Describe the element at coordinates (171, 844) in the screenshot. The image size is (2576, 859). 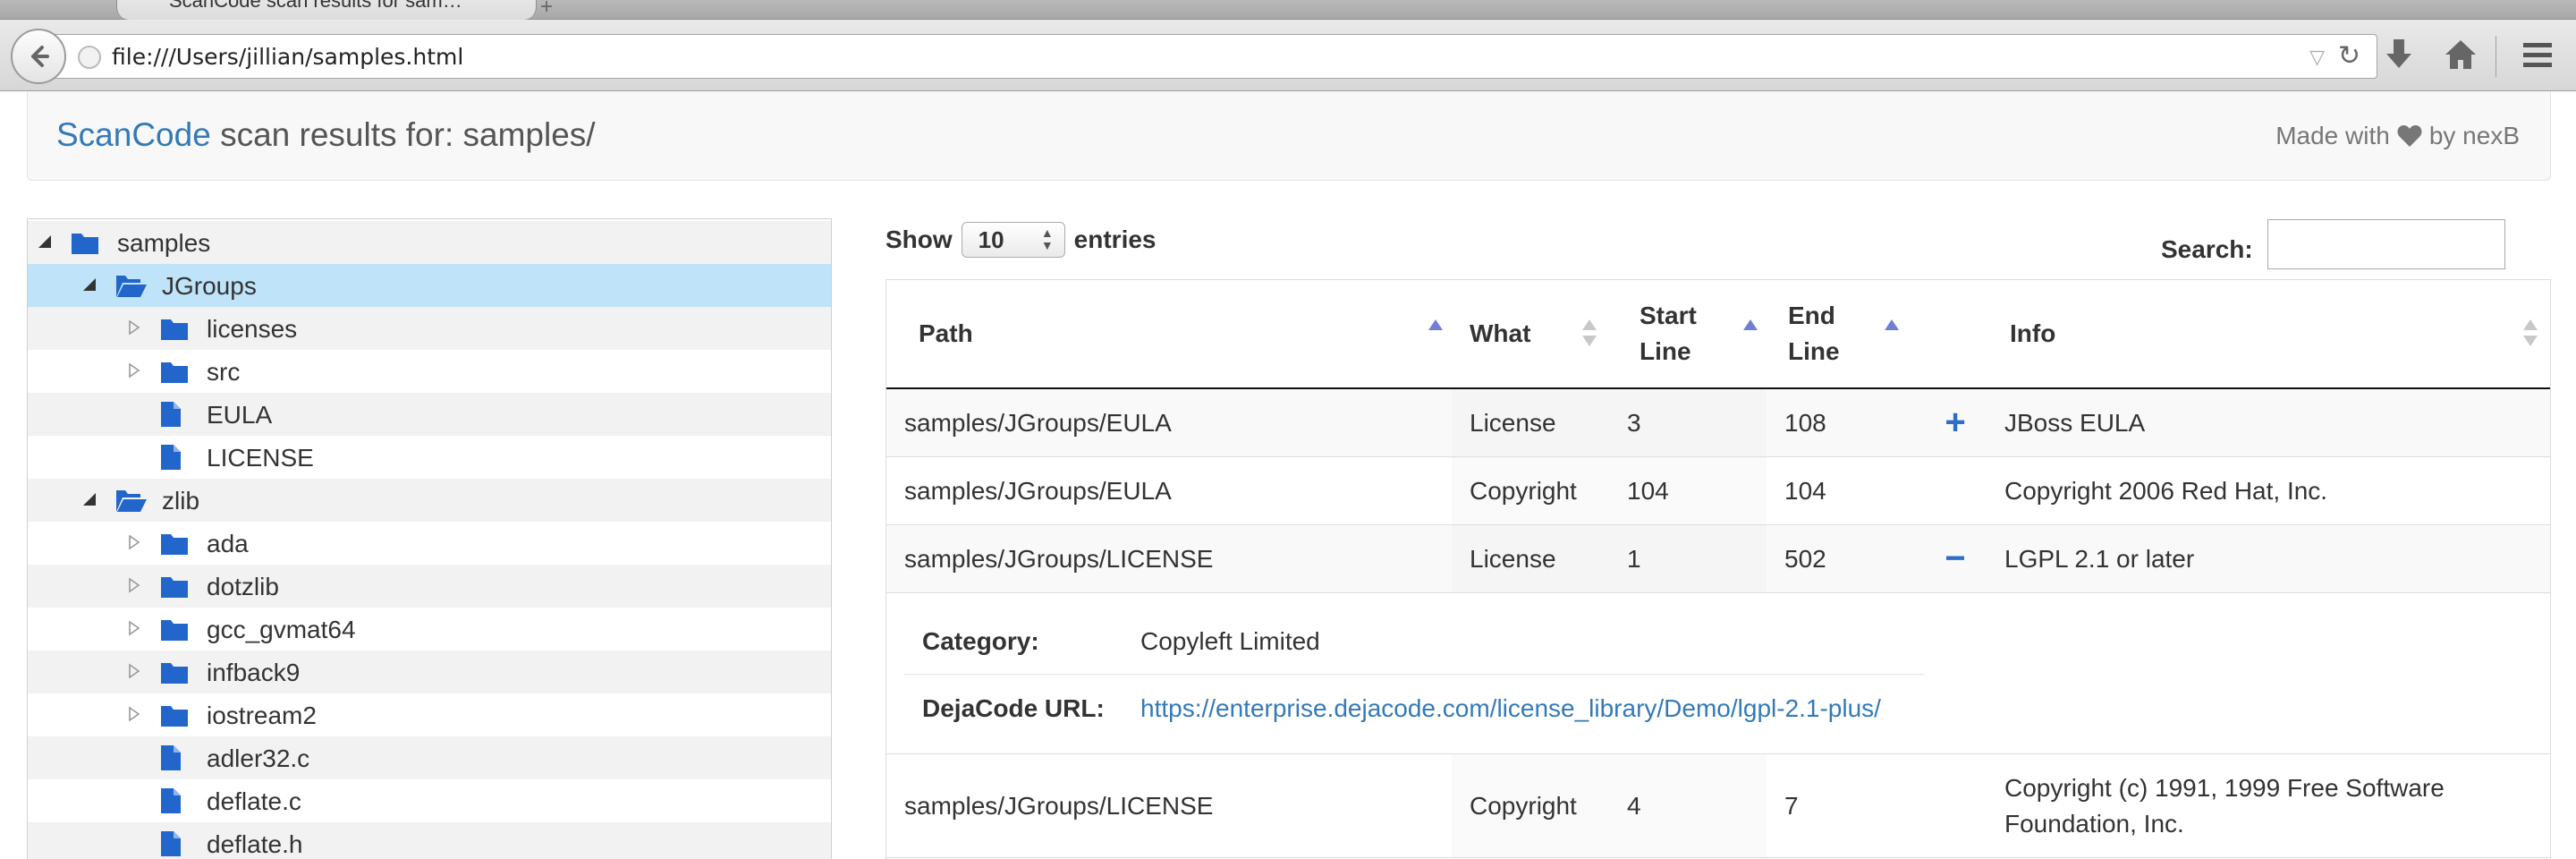
I see `file-icon` at that location.